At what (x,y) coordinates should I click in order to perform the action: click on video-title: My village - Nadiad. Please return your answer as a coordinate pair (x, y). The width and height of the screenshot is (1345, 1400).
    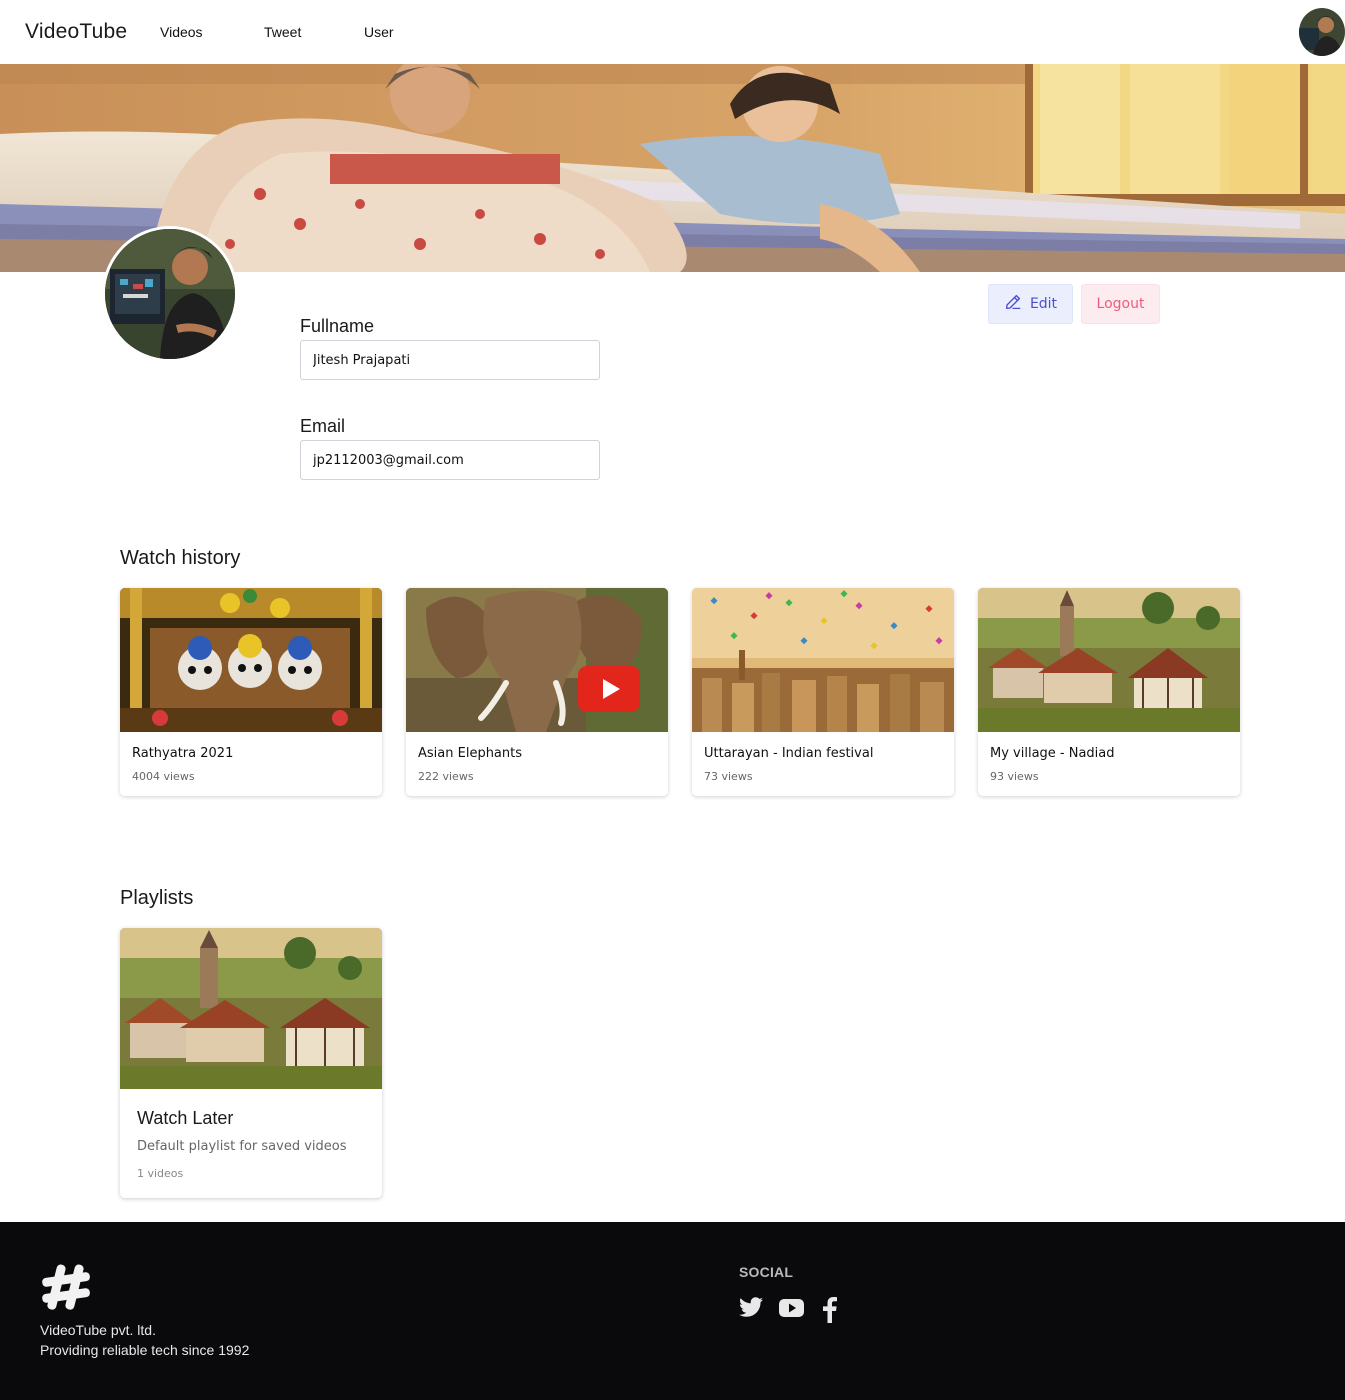
    Looking at the image, I should click on (1052, 753).